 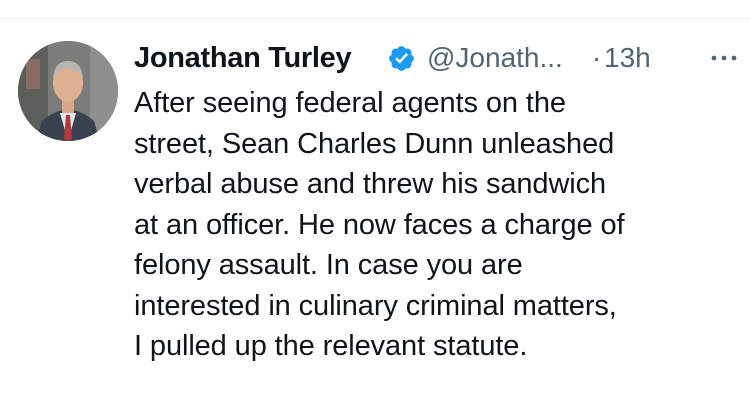 I want to click on avatar-photo, so click(x=68, y=91).